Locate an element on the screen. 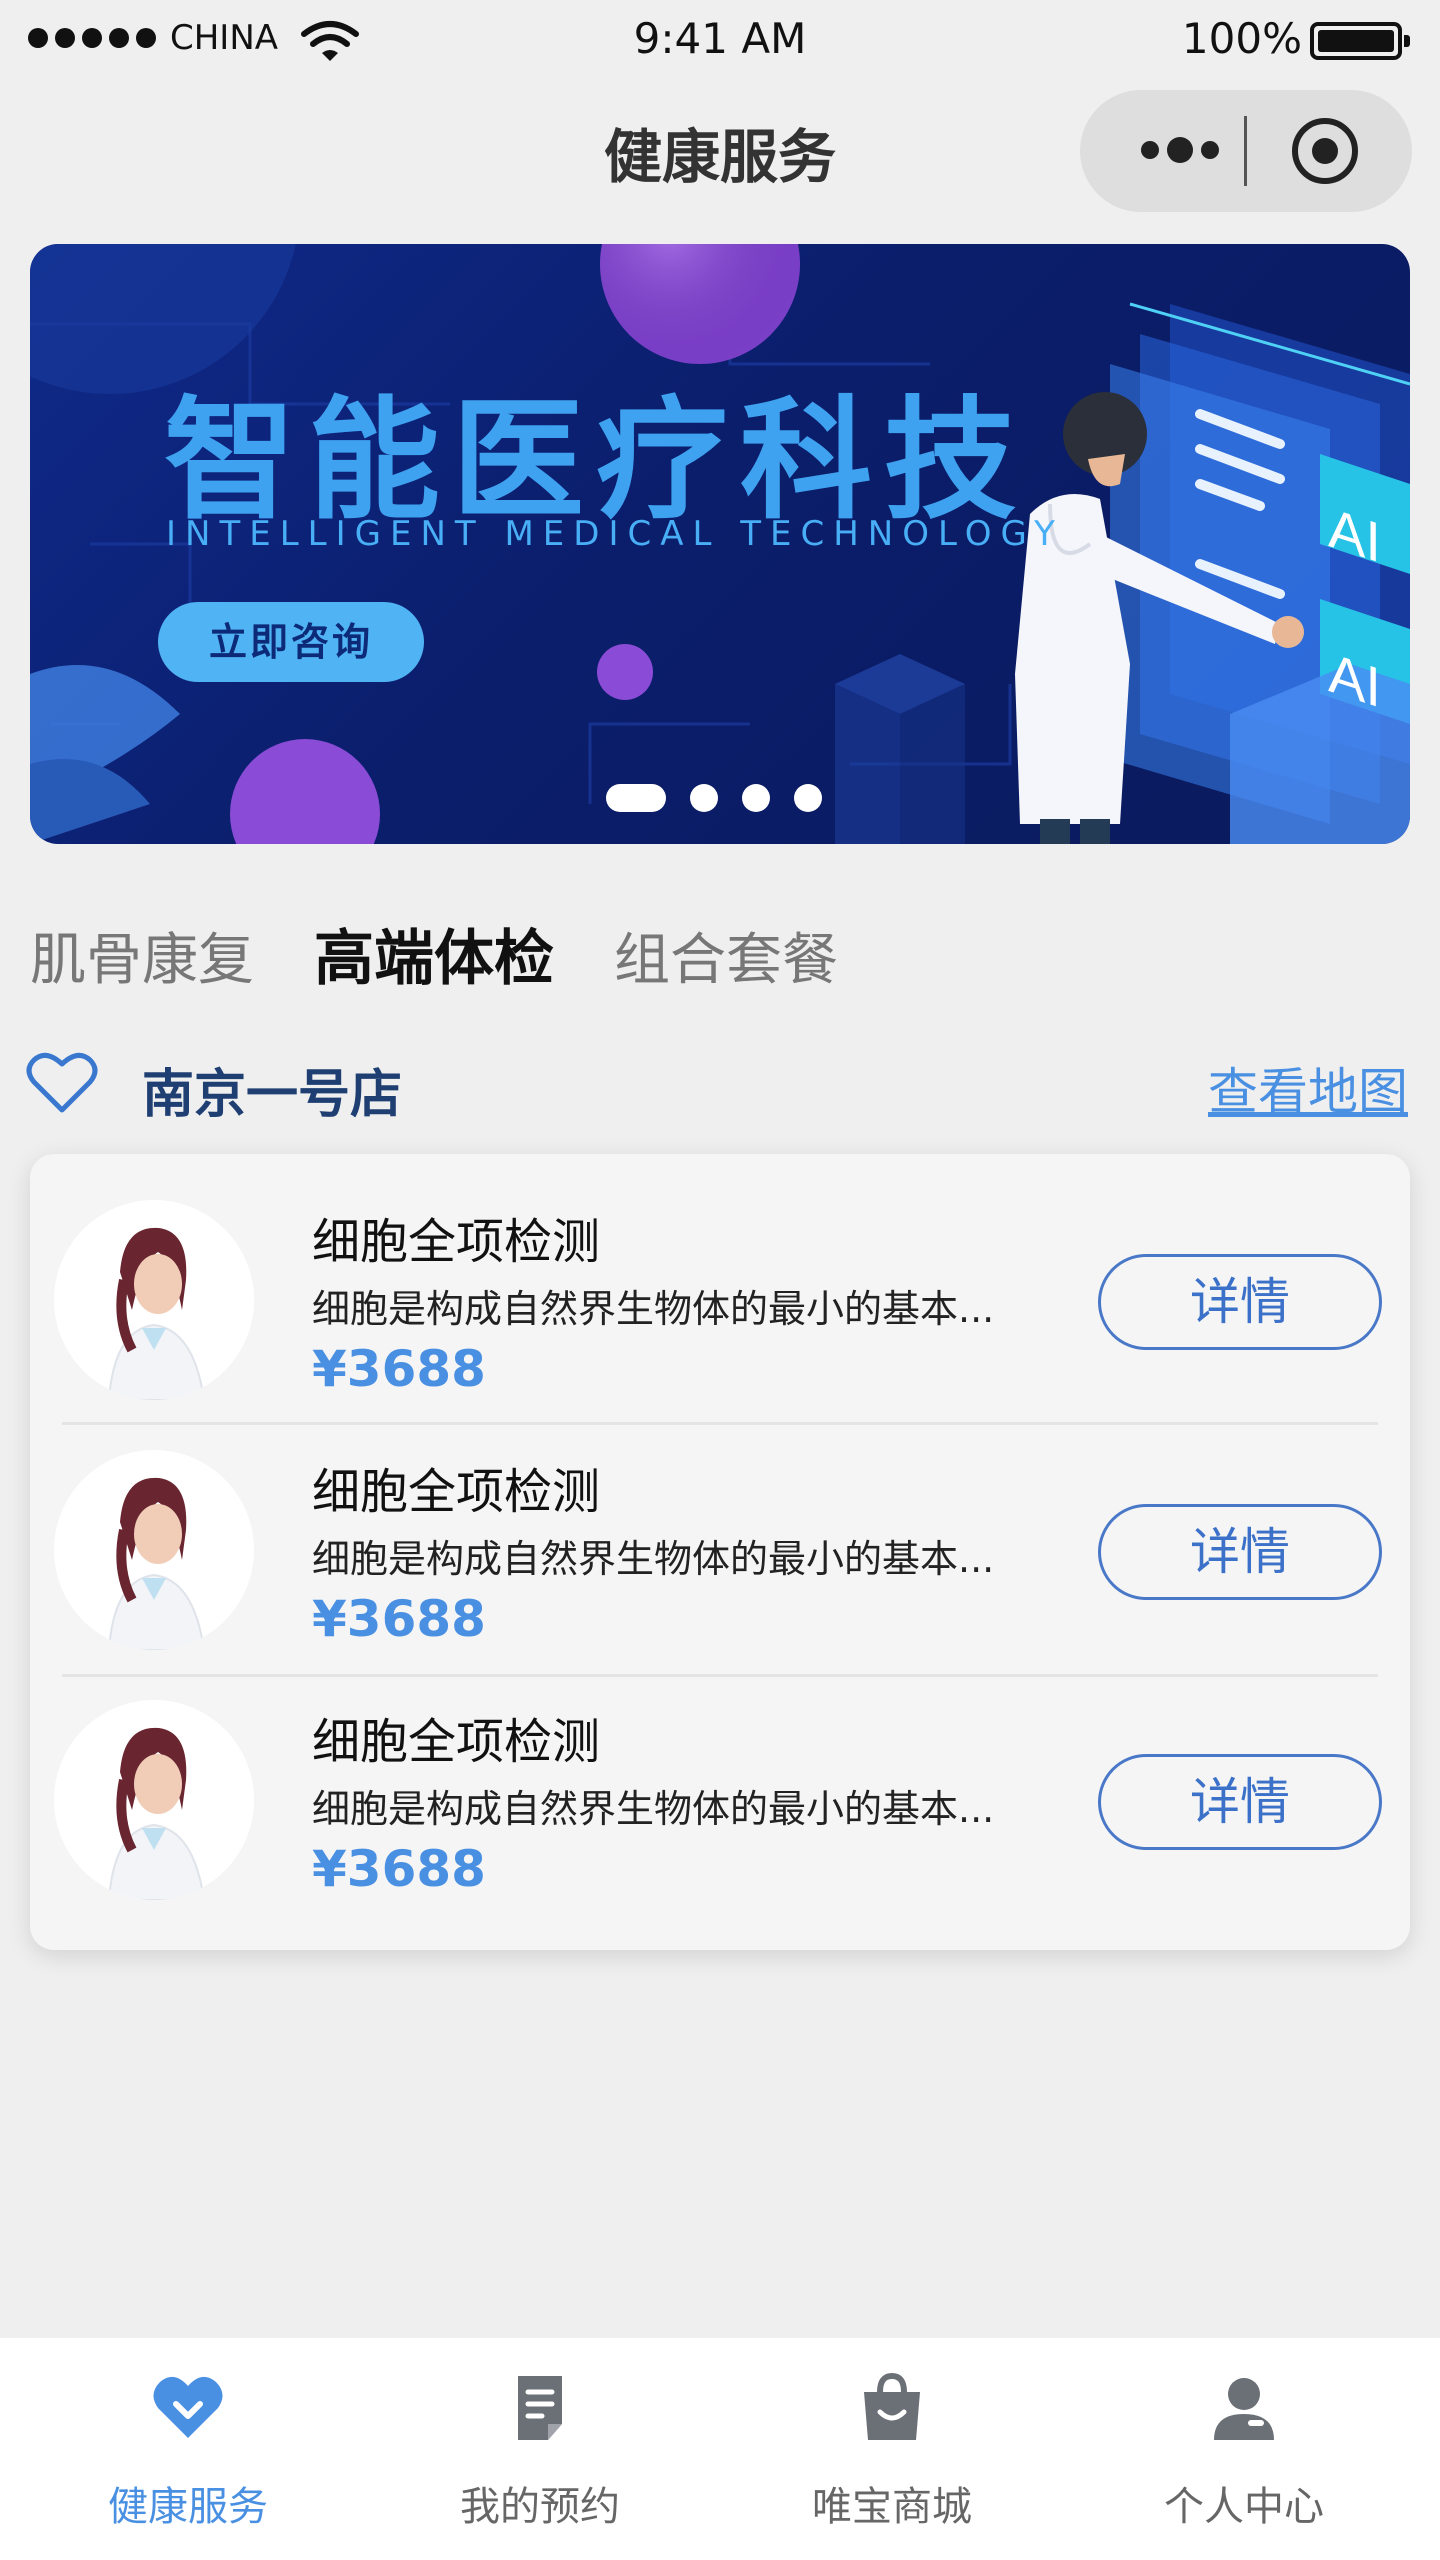 This screenshot has height=2560, width=1440. more-dots-icon is located at coordinates (1190, 150).